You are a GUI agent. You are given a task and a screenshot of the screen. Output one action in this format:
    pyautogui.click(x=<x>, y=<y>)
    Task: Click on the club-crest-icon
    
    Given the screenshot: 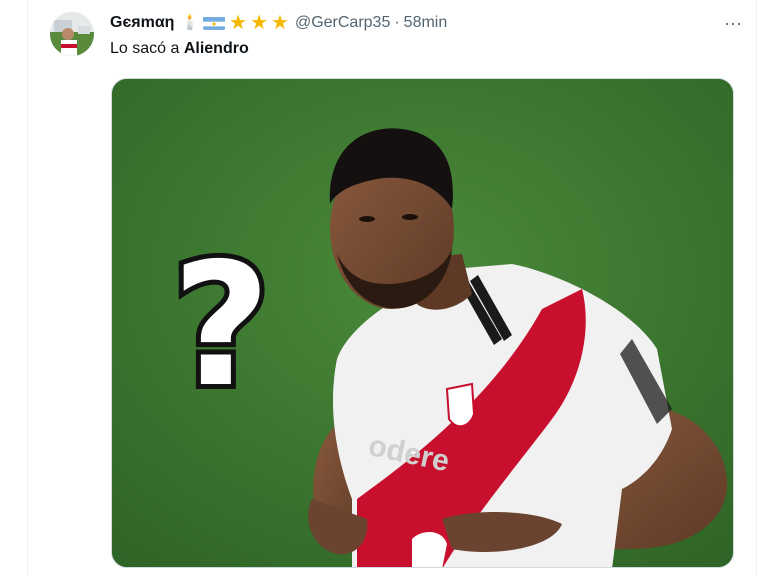 What is the action you would take?
    pyautogui.click(x=460, y=405)
    